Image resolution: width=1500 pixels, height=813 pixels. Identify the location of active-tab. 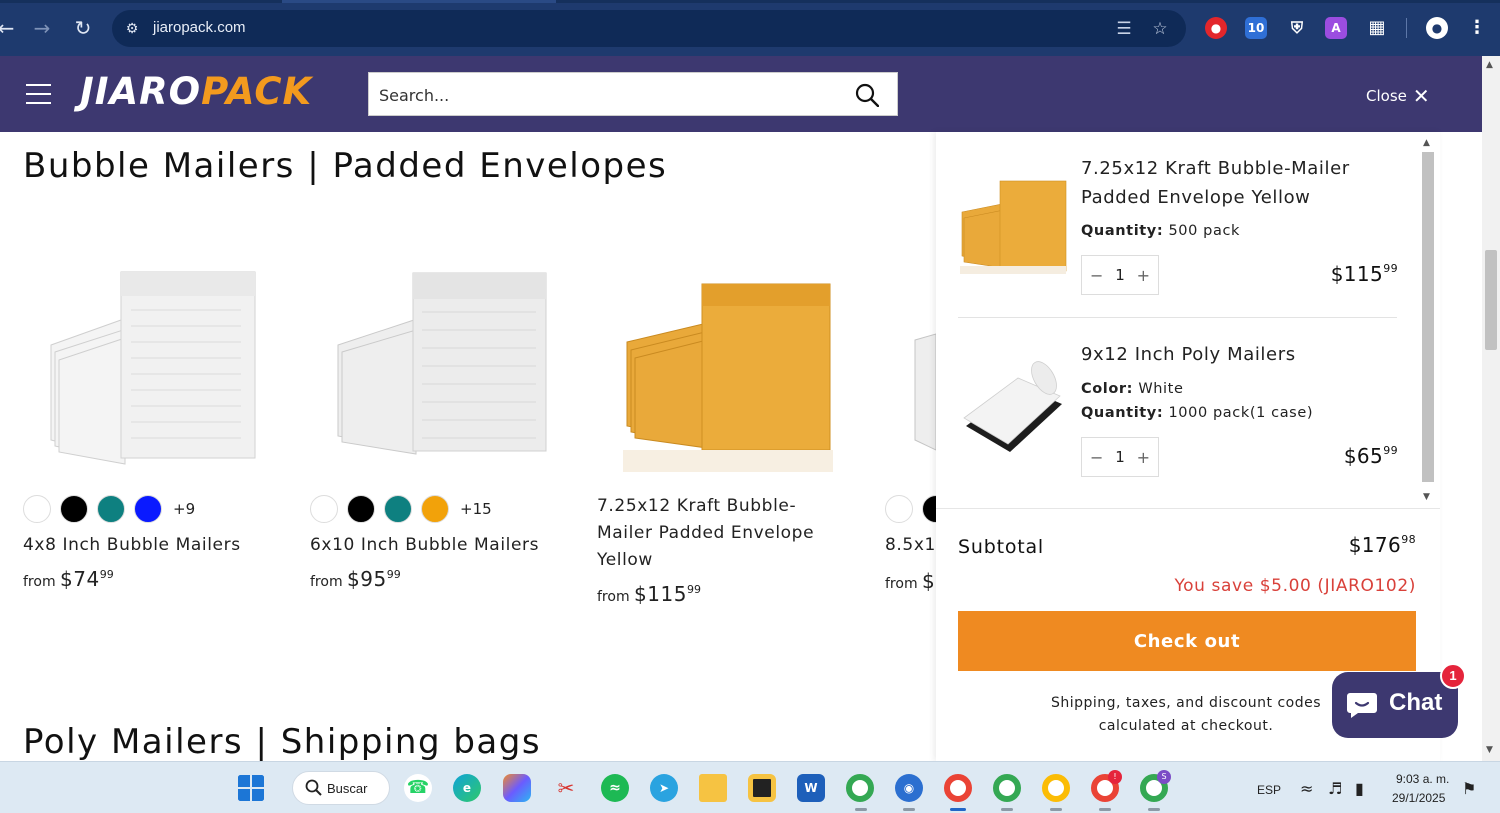
(419, 1).